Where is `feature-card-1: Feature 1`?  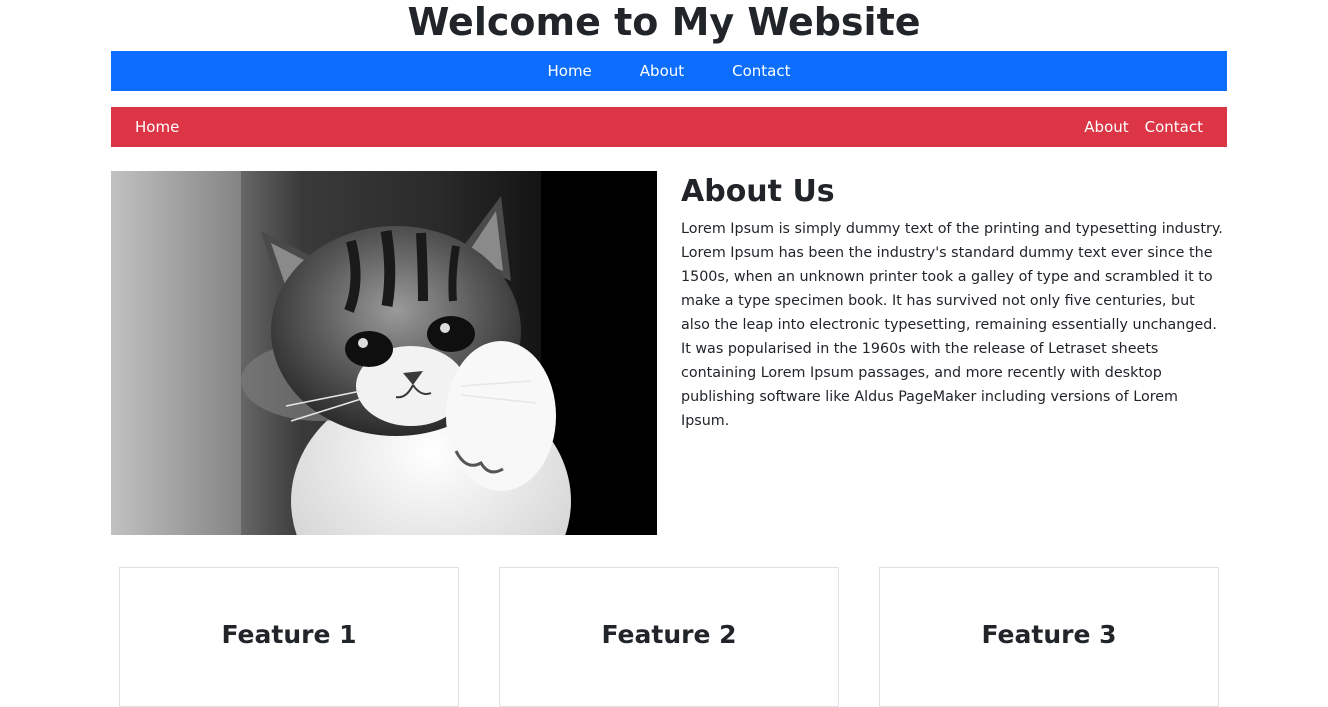
feature-card-1: Feature 1 is located at coordinates (289, 637).